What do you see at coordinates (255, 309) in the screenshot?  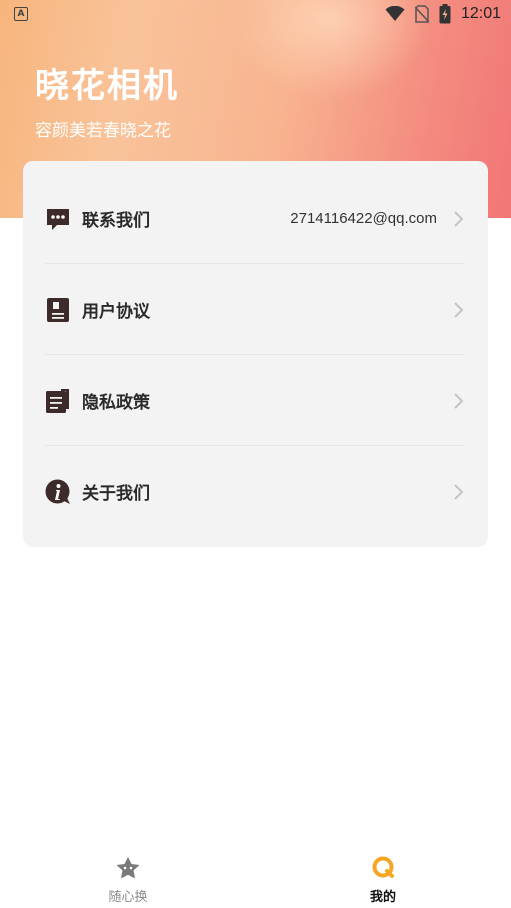 I see `menu-item-agreement: 用户协议` at bounding box center [255, 309].